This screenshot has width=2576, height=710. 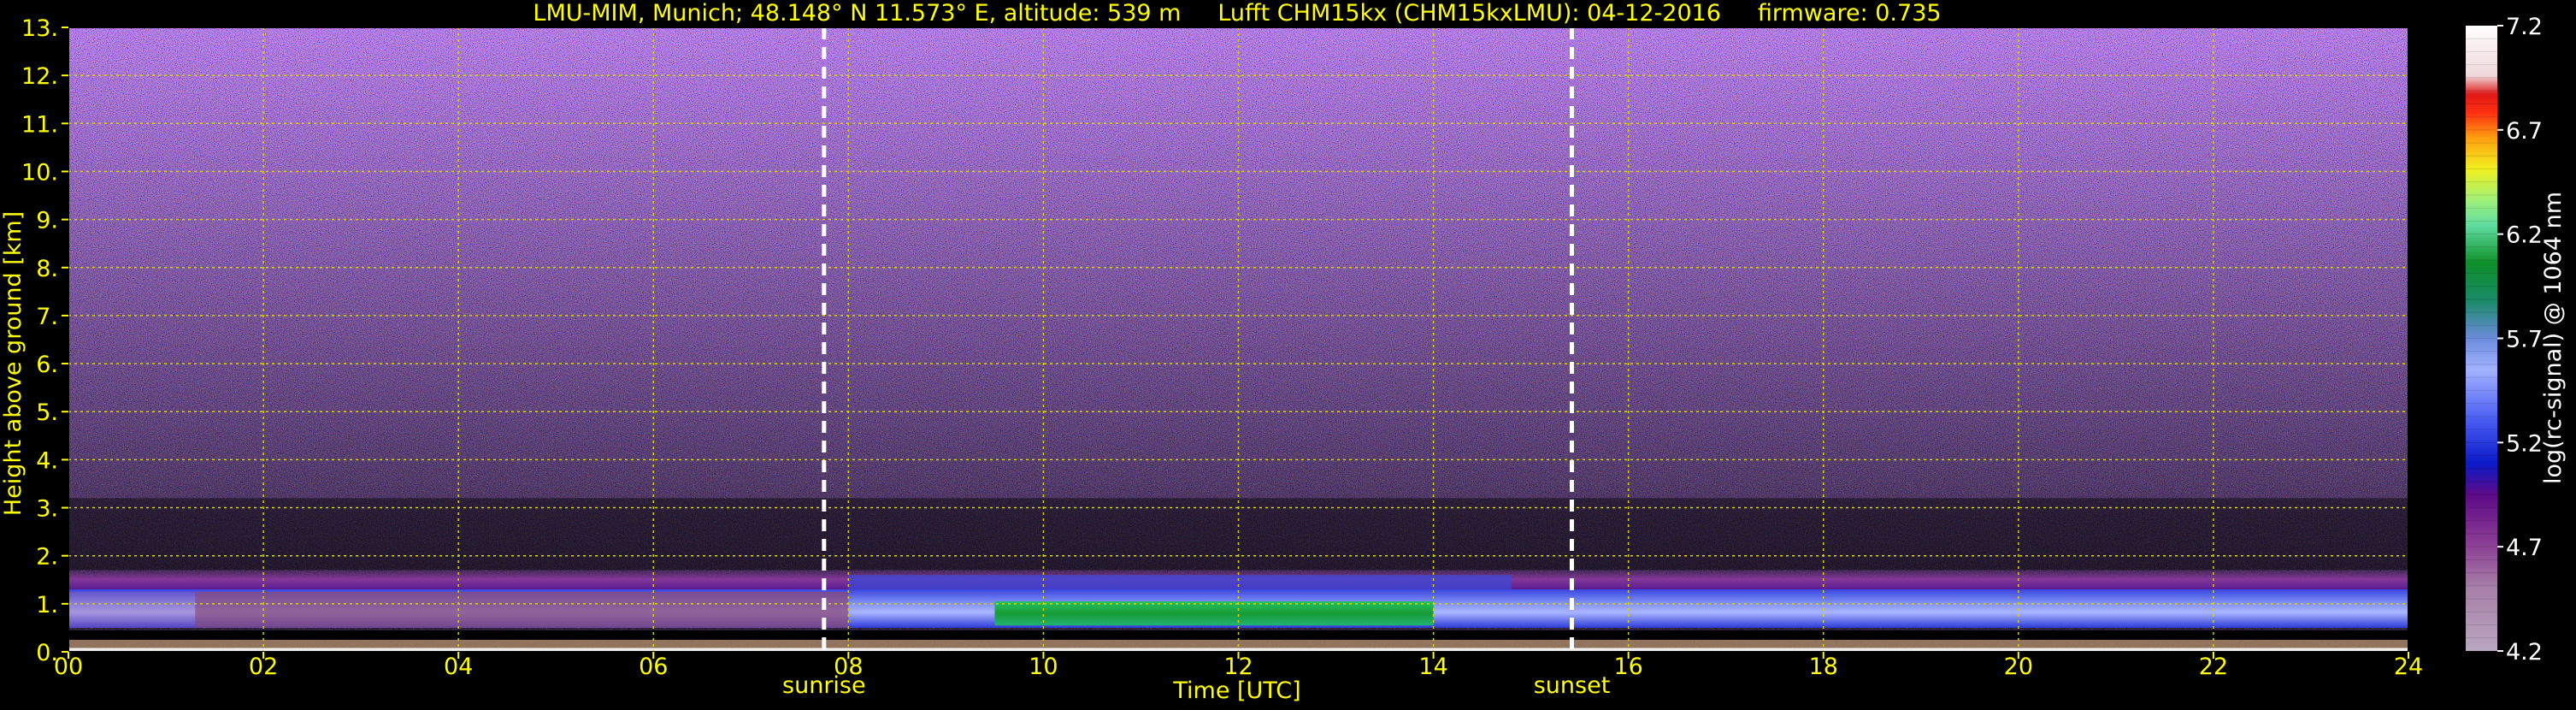 What do you see at coordinates (47, 317) in the screenshot?
I see `y-tick-label: 7.` at bounding box center [47, 317].